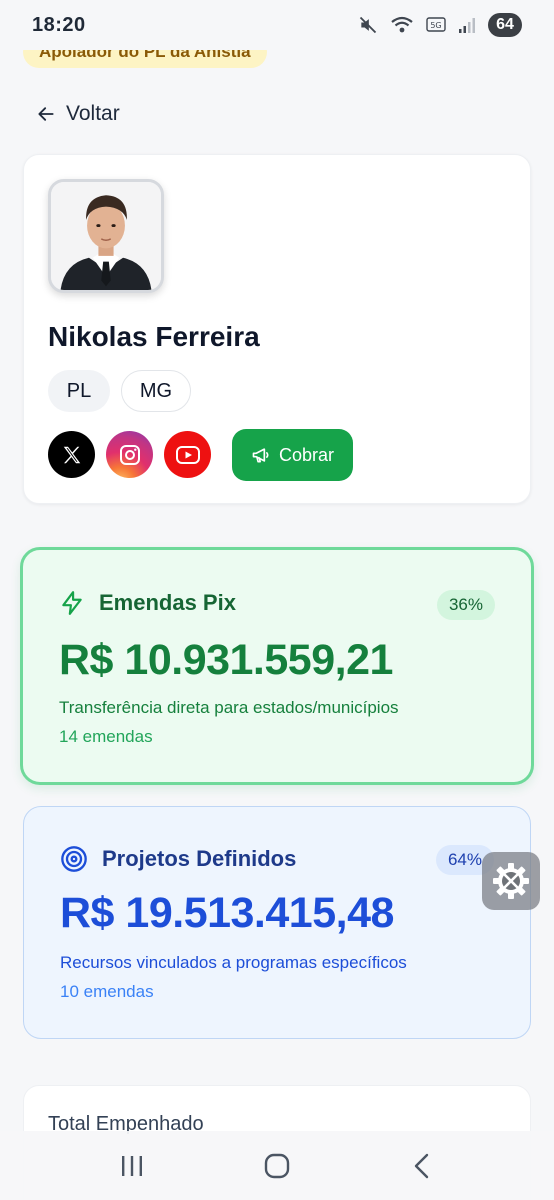 The width and height of the screenshot is (554, 1200). I want to click on cobrar-button: Cobrar, so click(292, 455).